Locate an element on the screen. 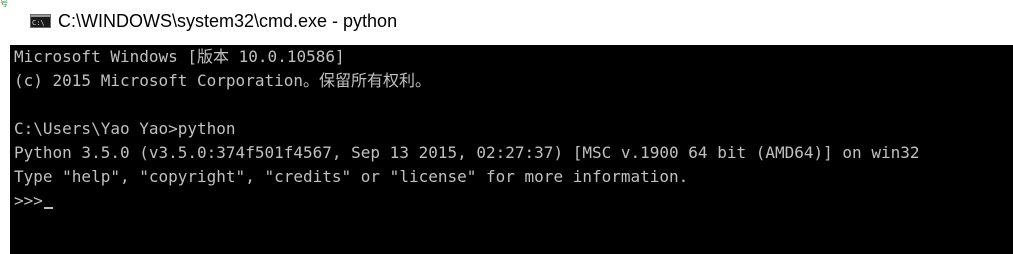  window-left-border is located at coordinates (5, 149).